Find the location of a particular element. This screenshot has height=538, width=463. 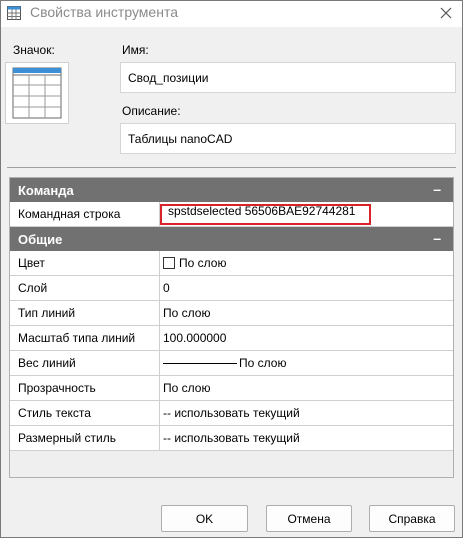

close-icon is located at coordinates (446, 13).